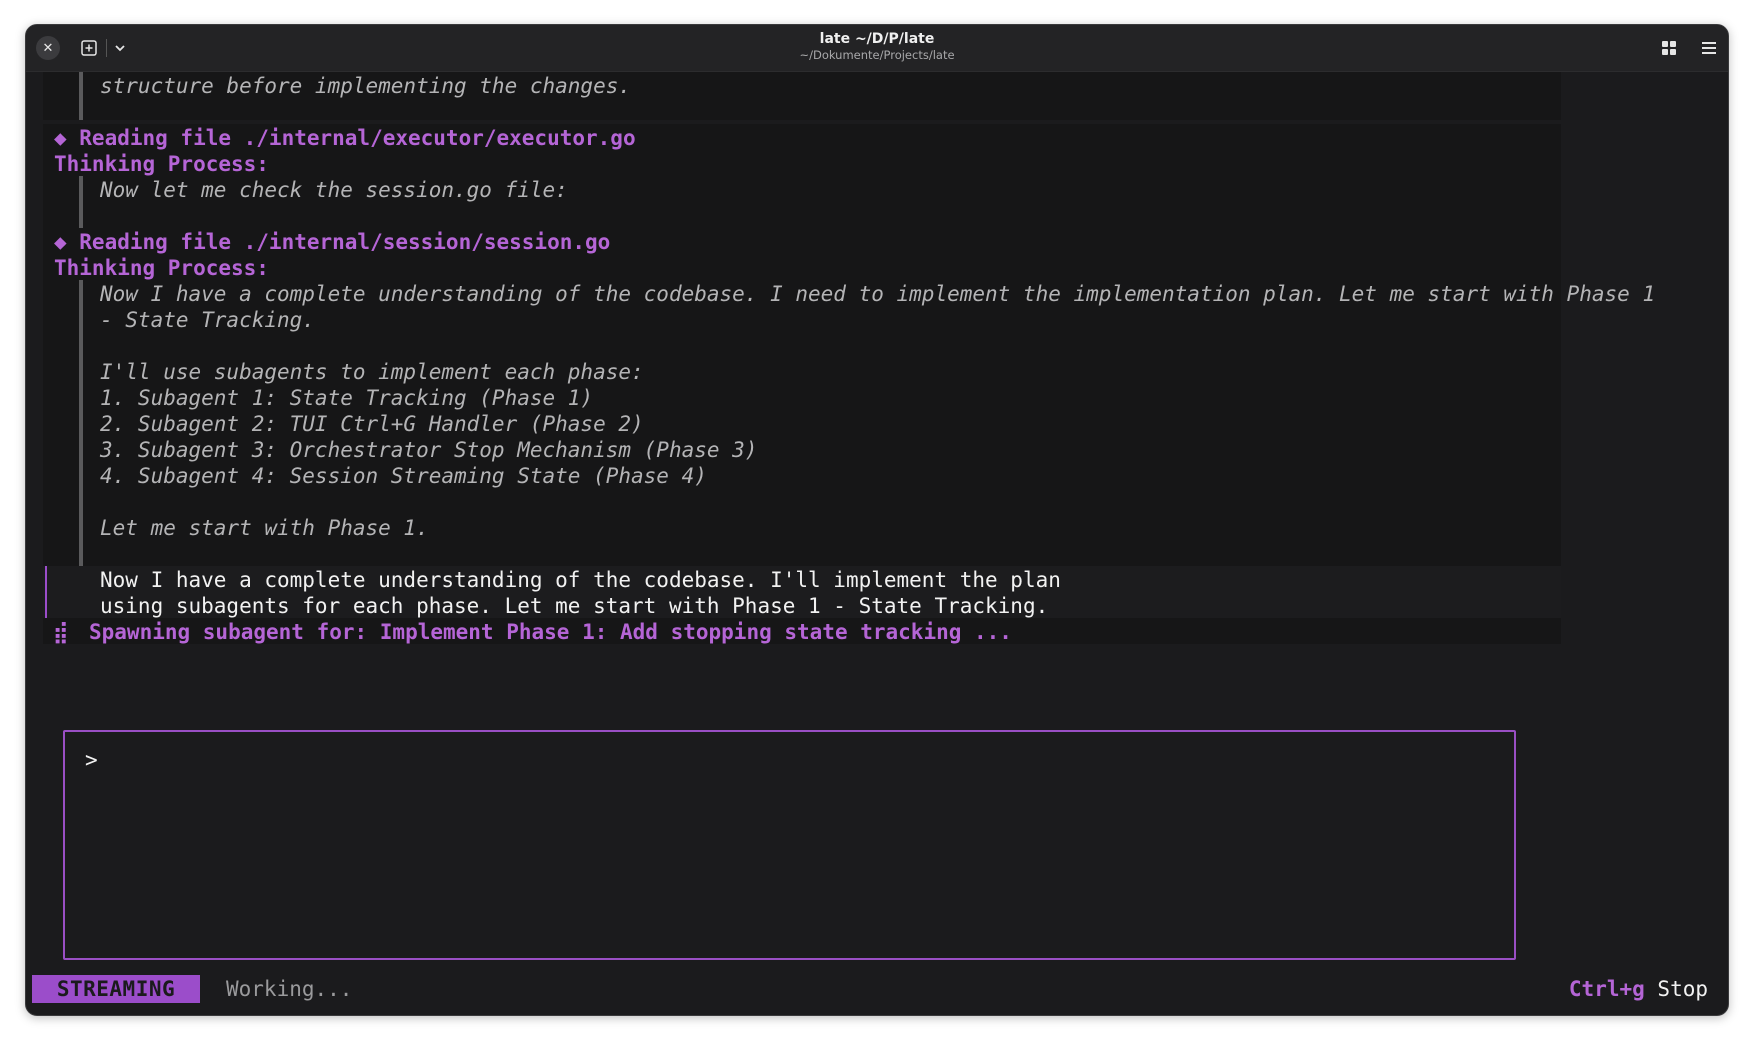 Image resolution: width=1753 pixels, height=1039 pixels. I want to click on thinking-line: 1. Subagent 1: State Tracking (Phase 1), so click(347, 398).